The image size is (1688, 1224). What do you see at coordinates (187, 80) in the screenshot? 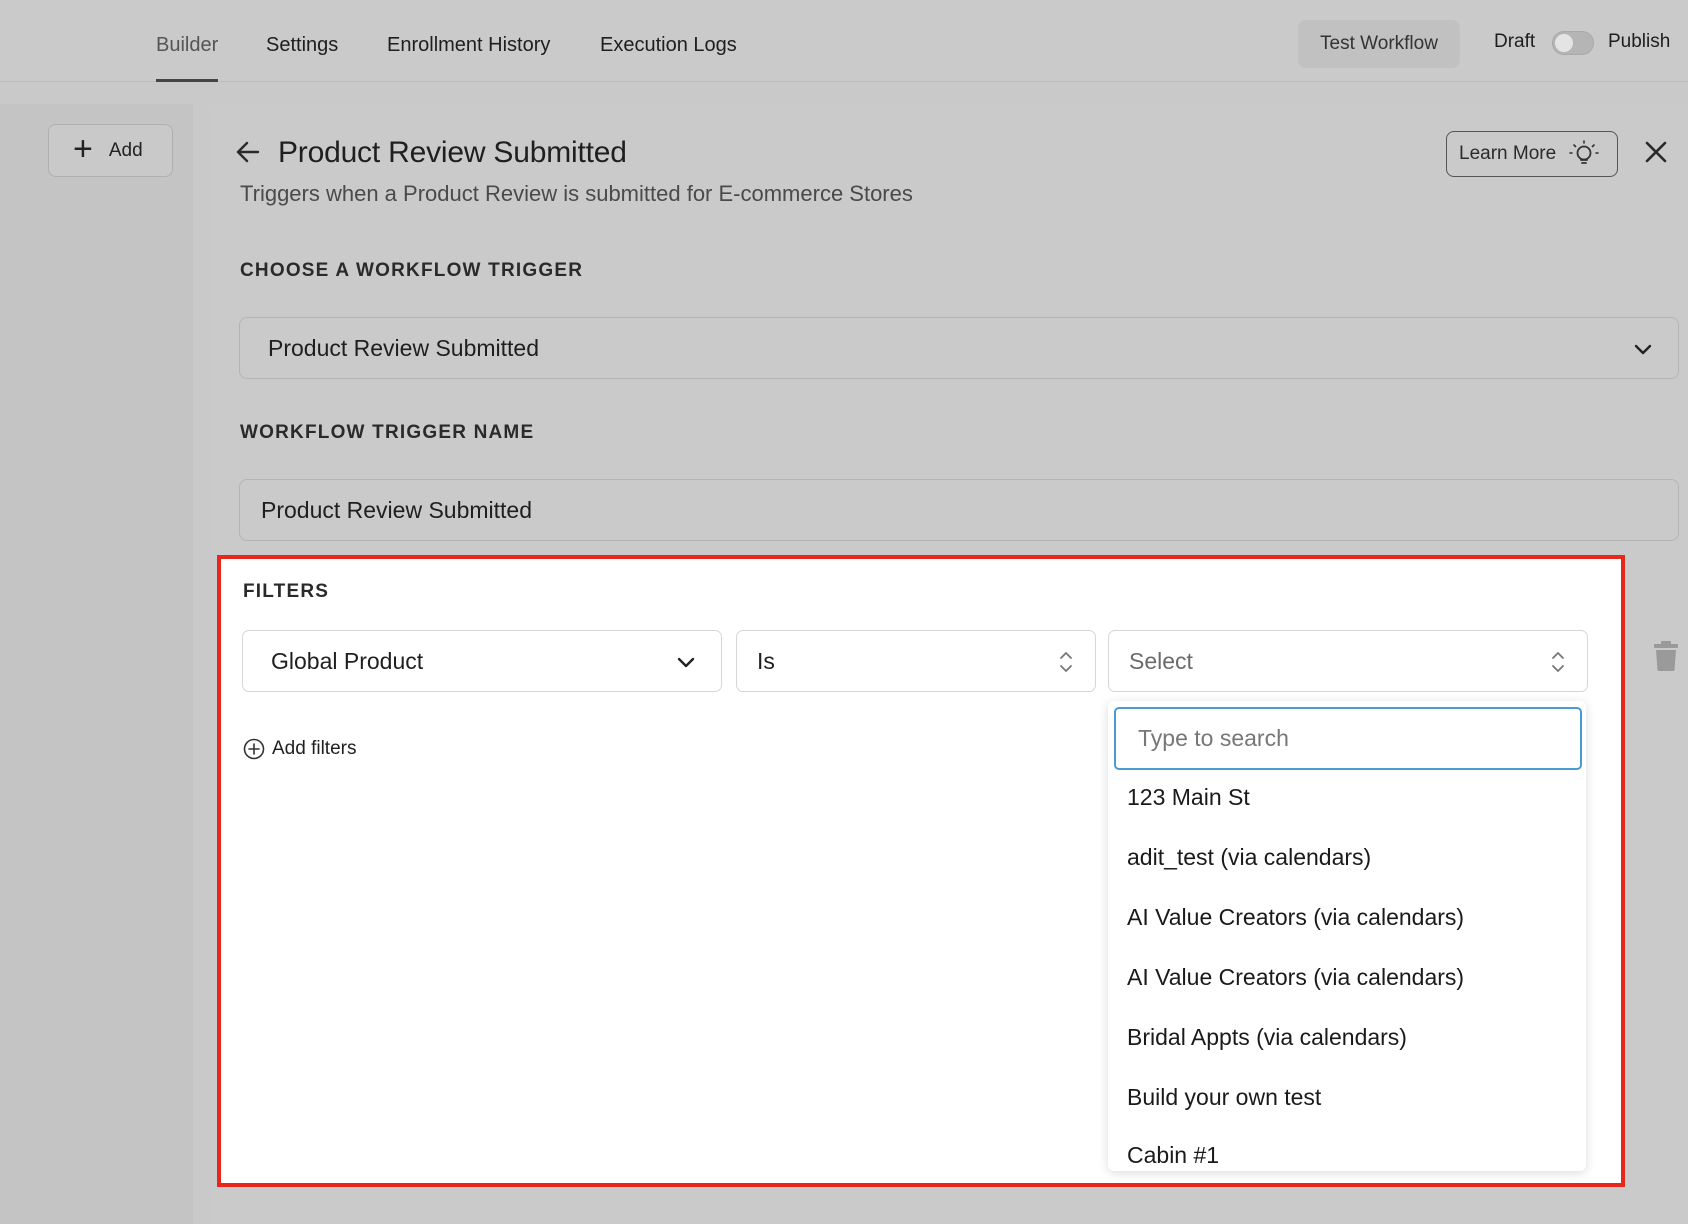
I see `active-tab-indicator` at bounding box center [187, 80].